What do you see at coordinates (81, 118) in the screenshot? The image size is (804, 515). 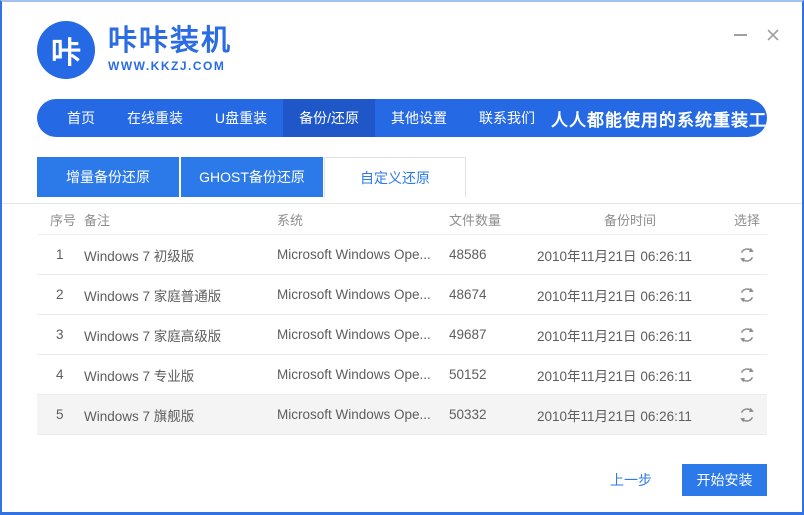 I see `nav-item-home: 首页` at bounding box center [81, 118].